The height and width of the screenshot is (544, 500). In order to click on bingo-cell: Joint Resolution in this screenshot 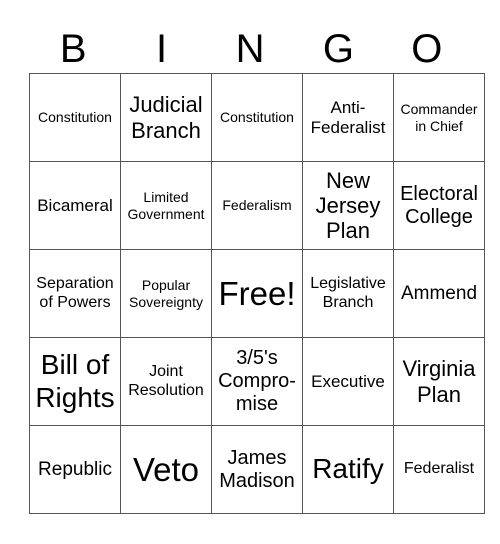, I will do `click(166, 381)`.